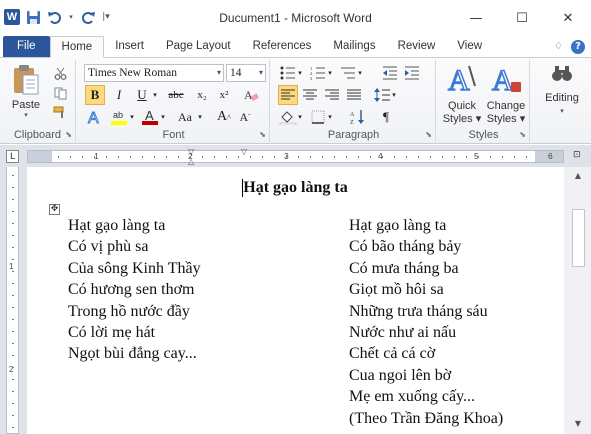  I want to click on show-formatting-icon: ¶, so click(386, 117).